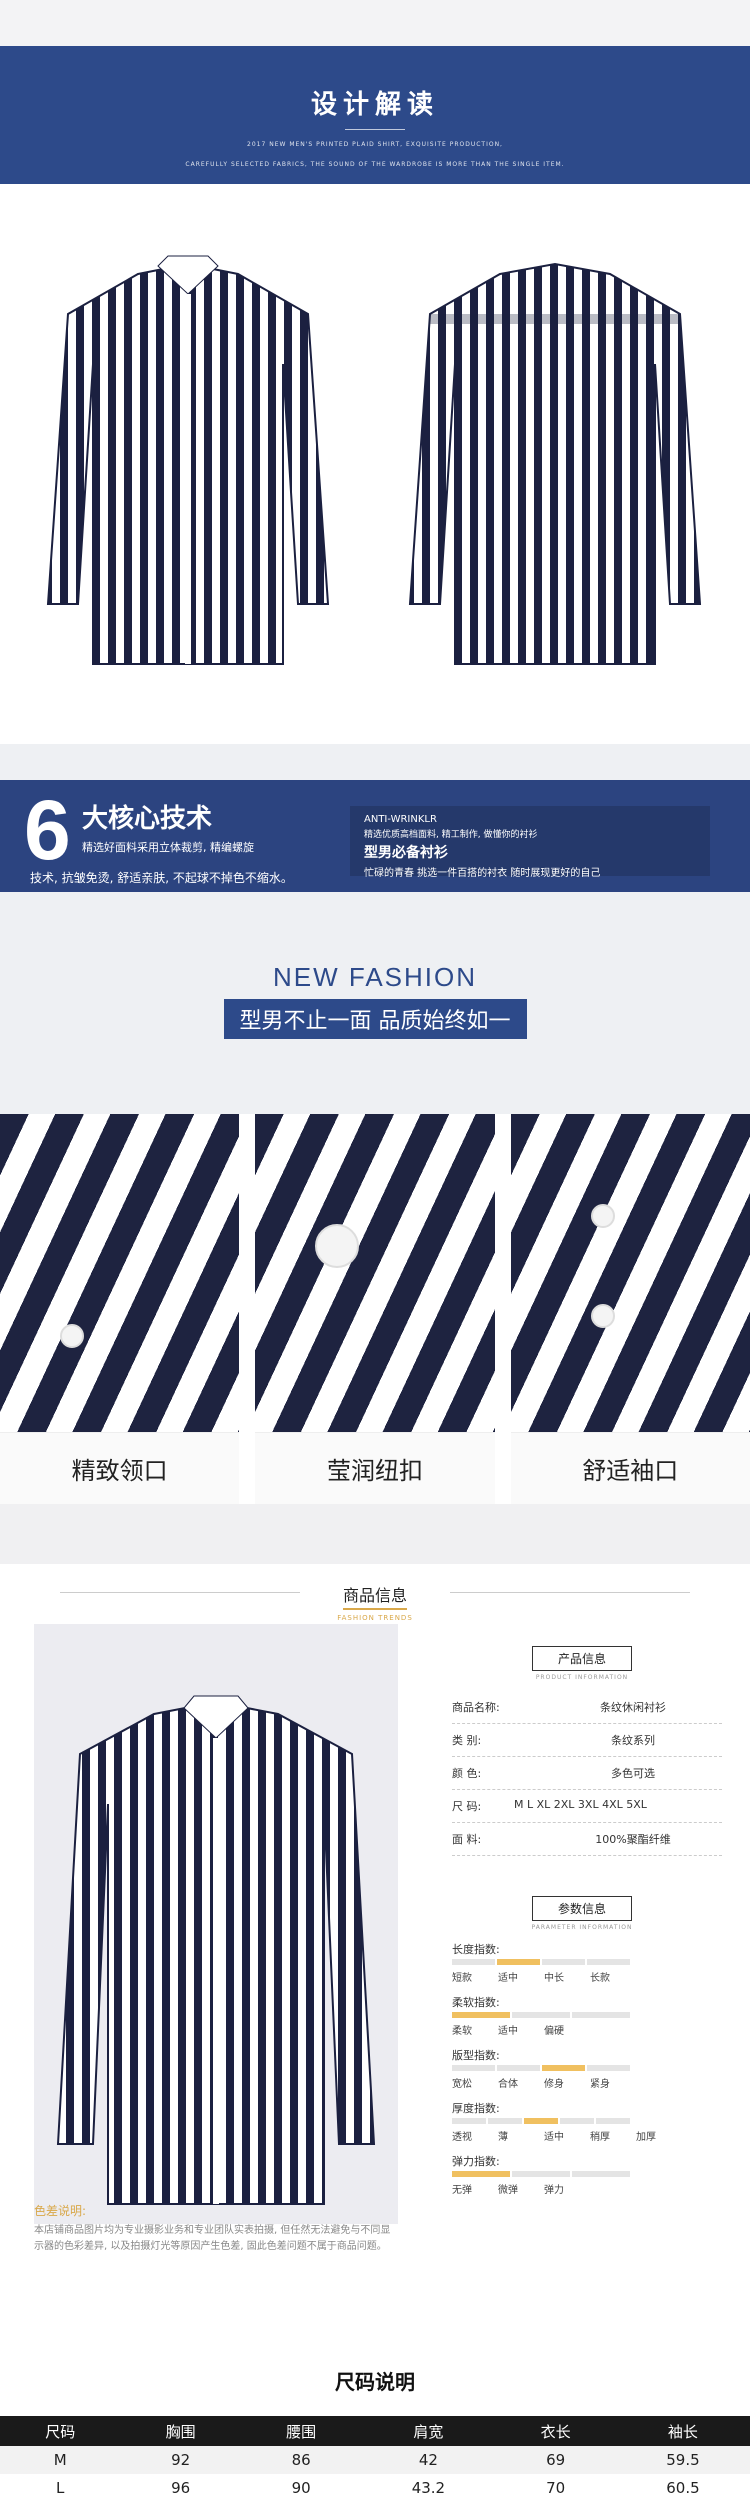 The image size is (750, 2498). Describe the element at coordinates (554, 2190) in the screenshot. I see `param-option: 弹力` at that location.